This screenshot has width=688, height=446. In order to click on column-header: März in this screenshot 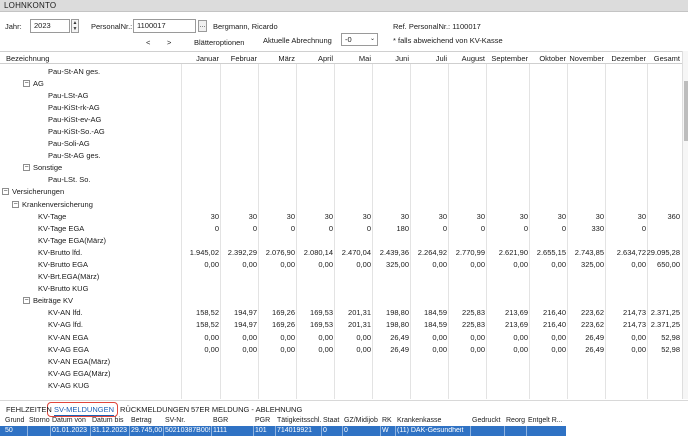, I will do `click(286, 58)`.